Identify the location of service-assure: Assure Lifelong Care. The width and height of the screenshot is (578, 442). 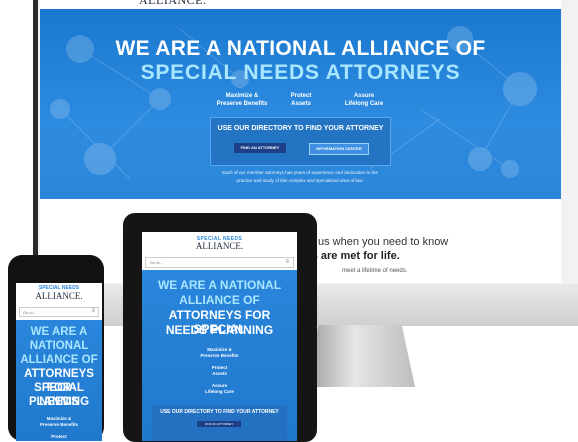
(364, 100).